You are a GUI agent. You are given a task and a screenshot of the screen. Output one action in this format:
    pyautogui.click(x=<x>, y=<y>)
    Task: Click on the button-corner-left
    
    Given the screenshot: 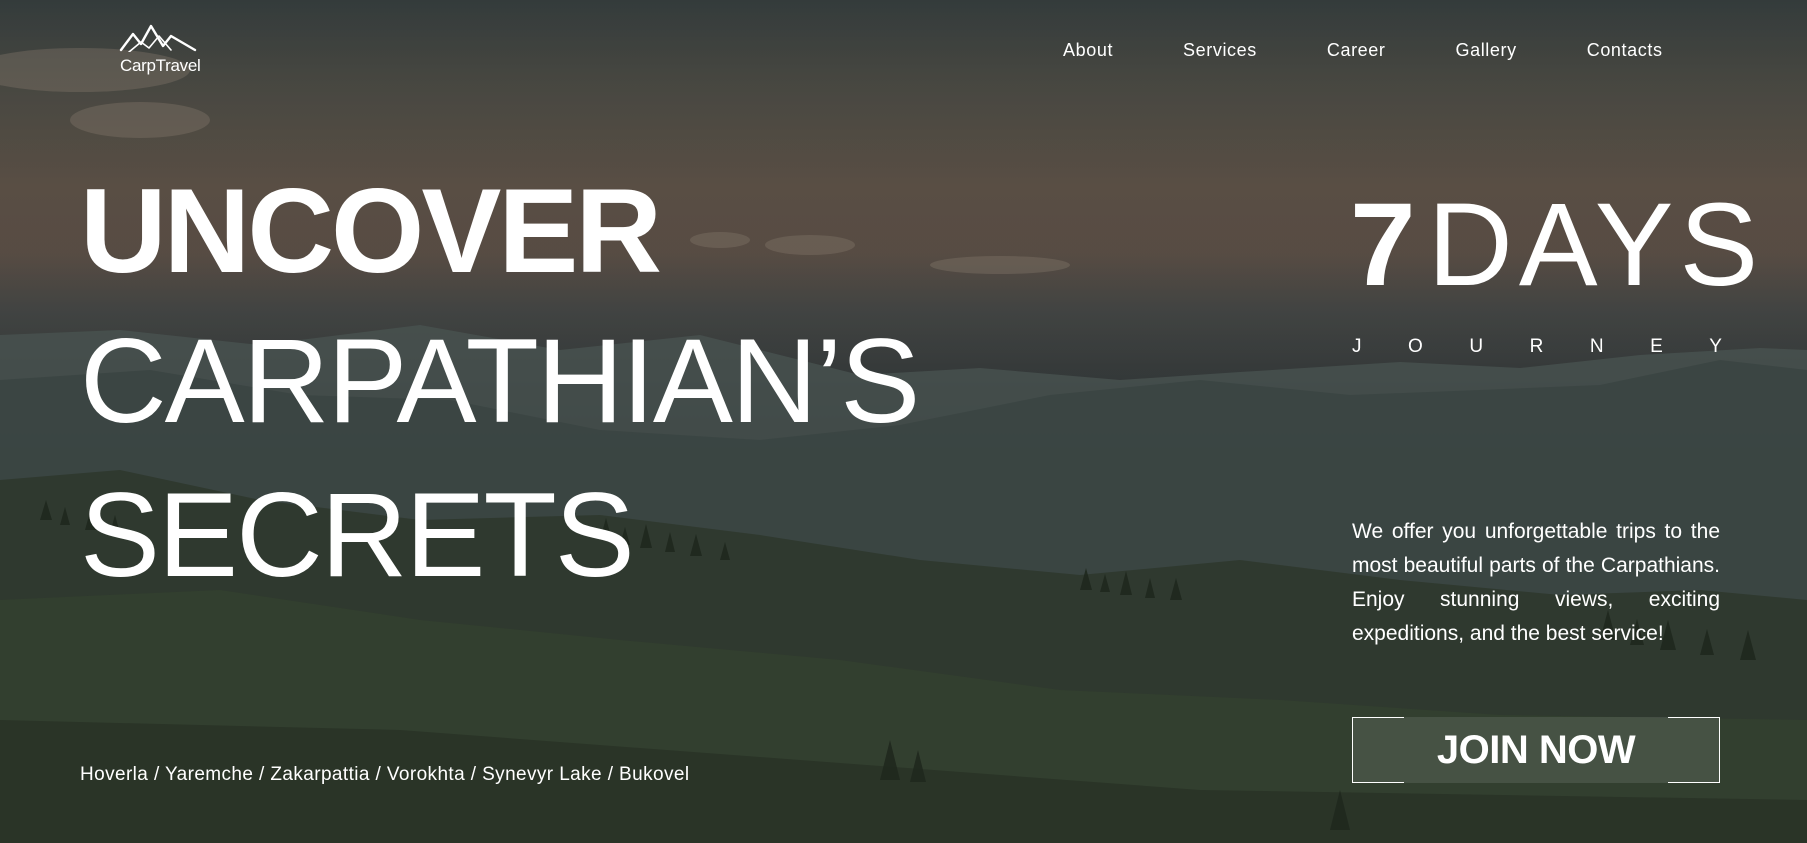 What is the action you would take?
    pyautogui.click(x=1378, y=750)
    